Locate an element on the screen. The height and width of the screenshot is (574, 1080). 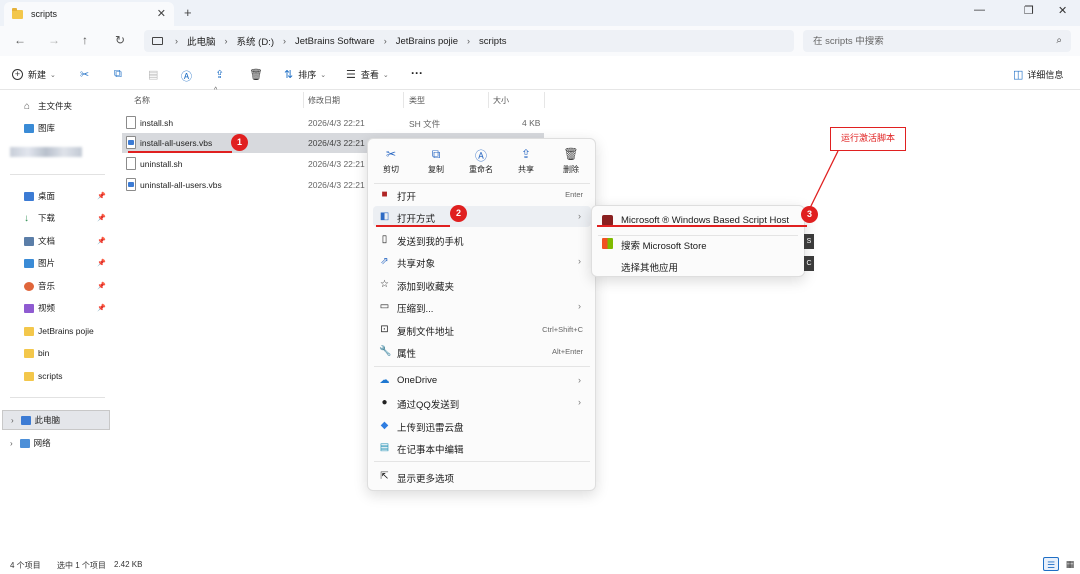
menu-item-onedrive: ☁ OneDrive › is located at coordinates (482, 380).